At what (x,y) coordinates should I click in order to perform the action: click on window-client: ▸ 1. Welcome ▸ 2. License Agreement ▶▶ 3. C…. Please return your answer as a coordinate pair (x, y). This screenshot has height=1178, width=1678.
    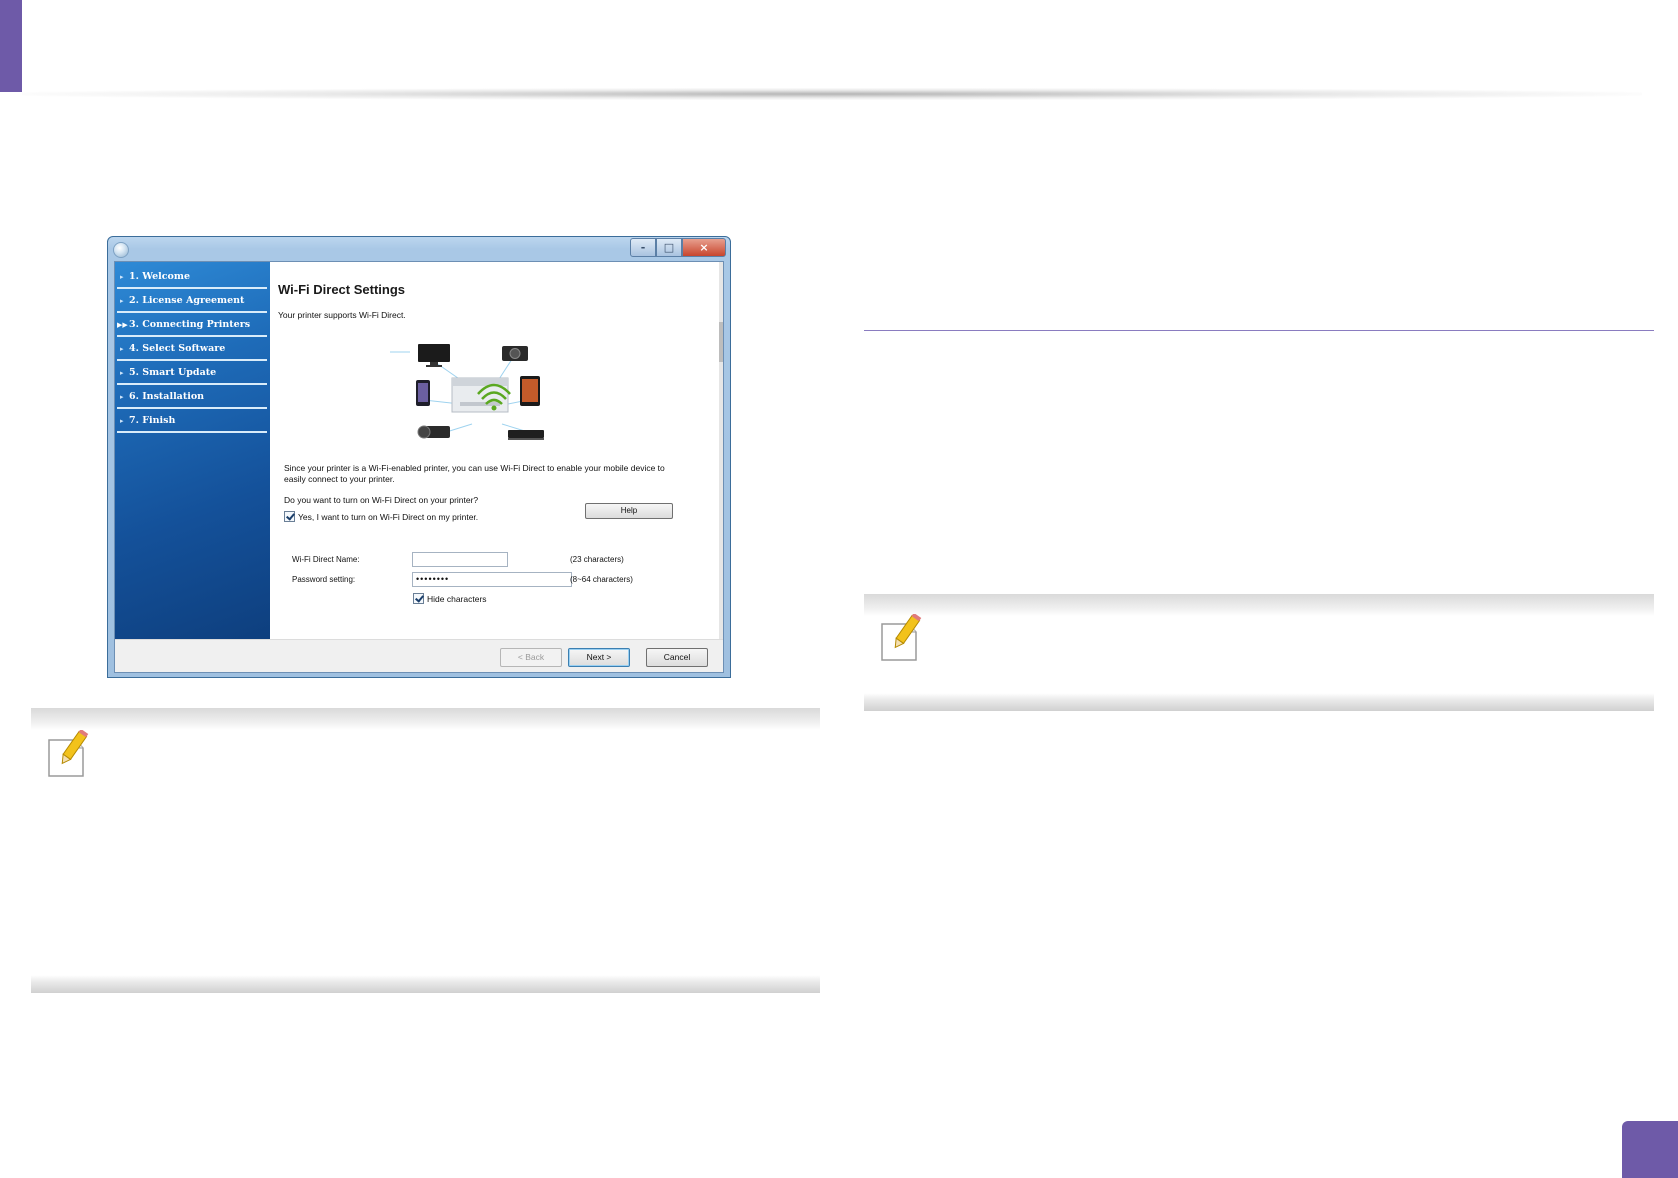
    Looking at the image, I should click on (419, 467).